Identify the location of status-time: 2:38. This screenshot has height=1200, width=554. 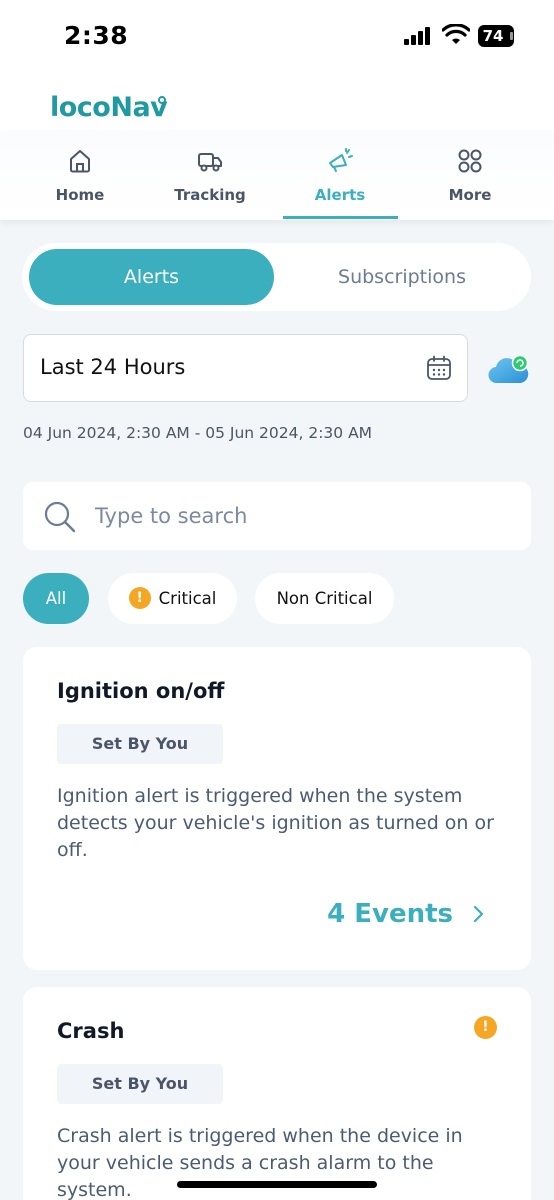
(96, 35).